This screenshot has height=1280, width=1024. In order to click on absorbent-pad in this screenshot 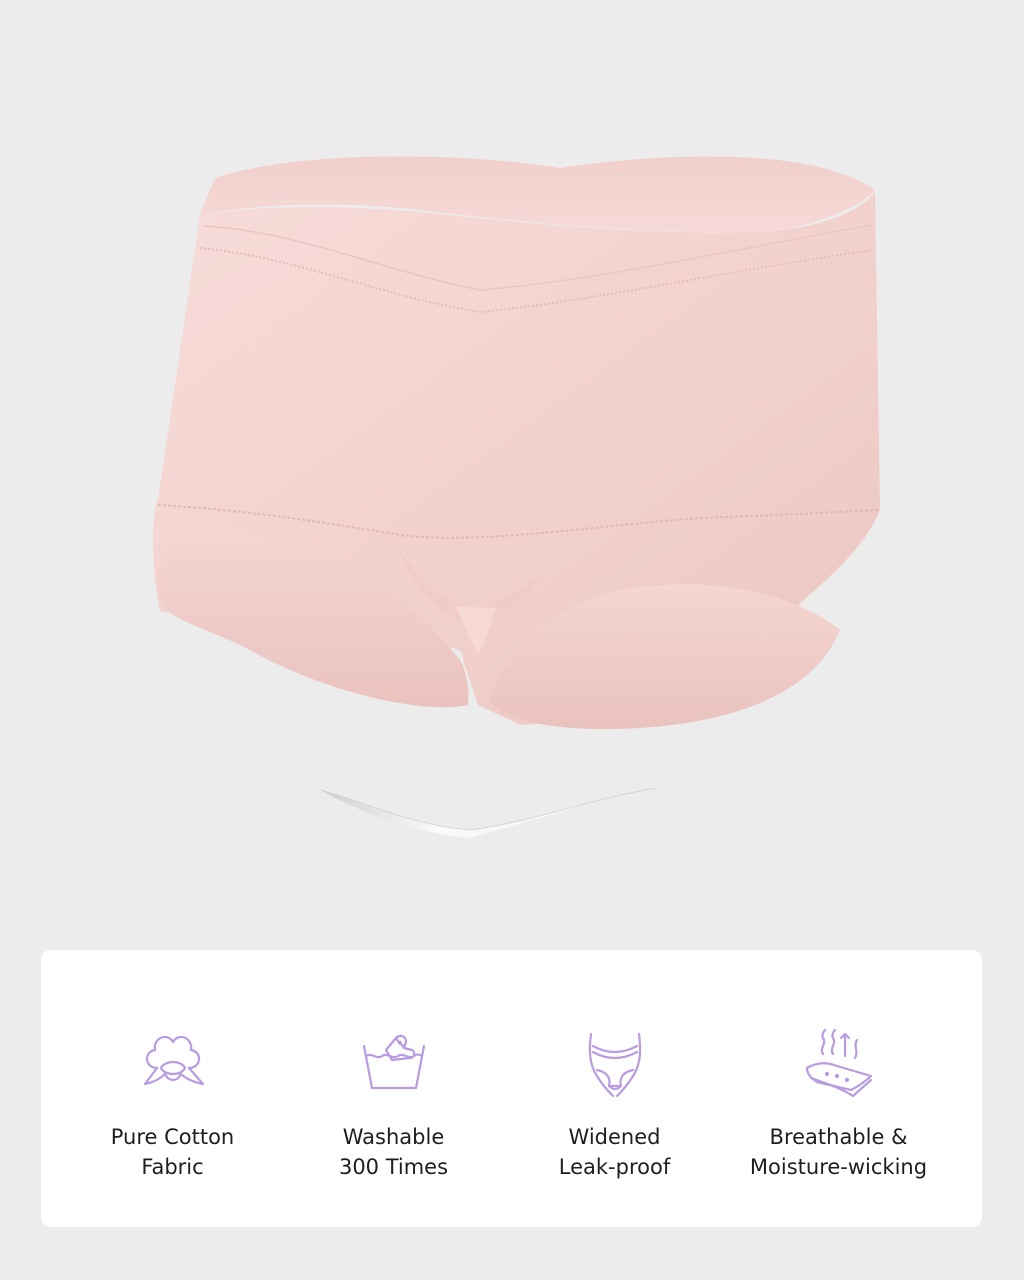, I will do `click(487, 813)`.